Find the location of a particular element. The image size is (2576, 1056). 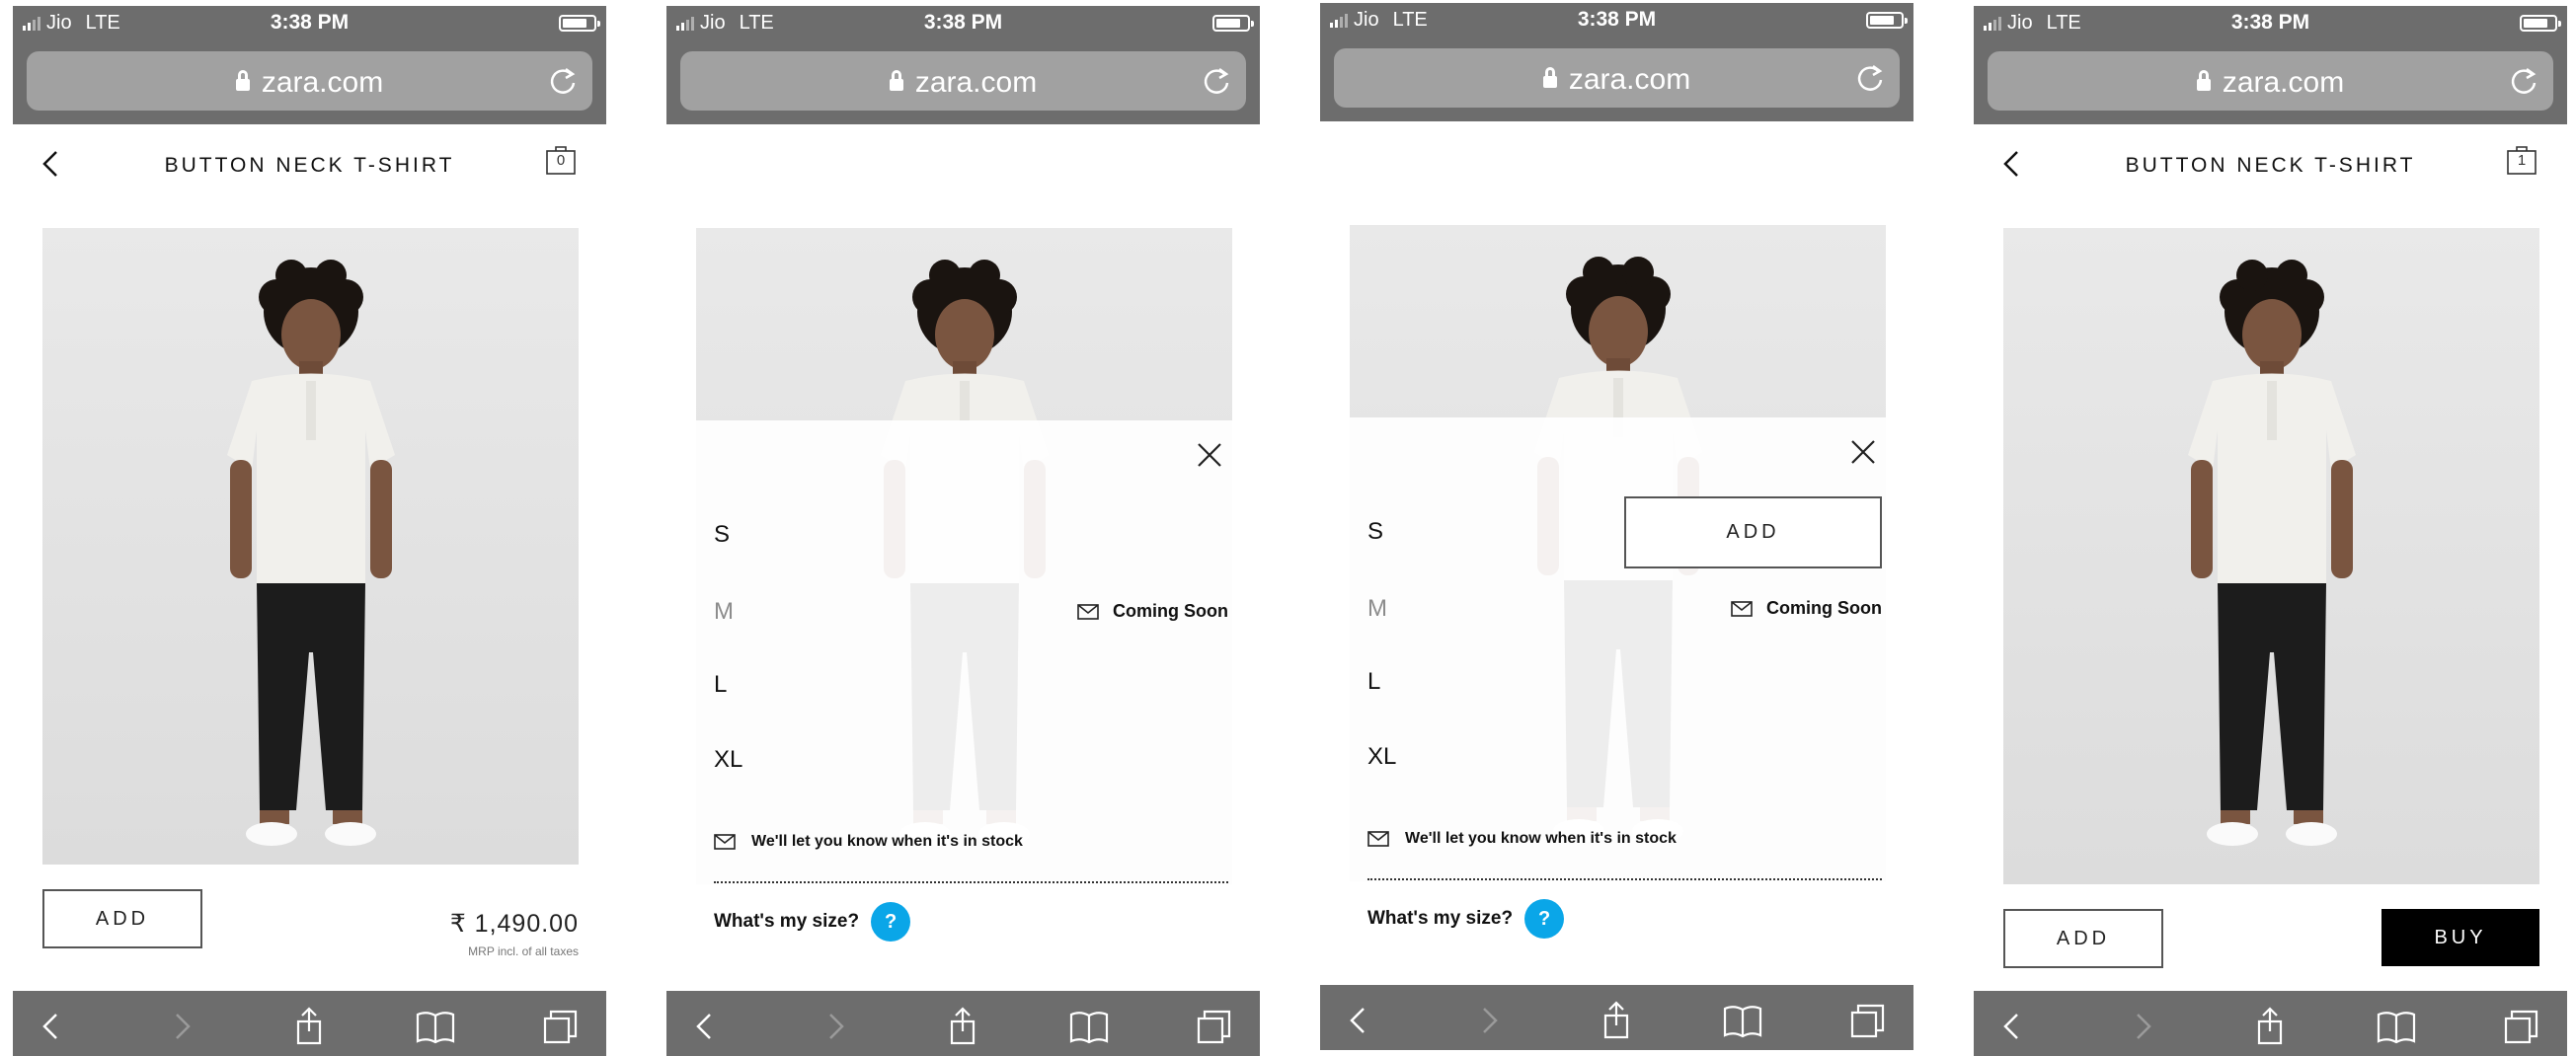

model-photo is located at coordinates (2271, 553).